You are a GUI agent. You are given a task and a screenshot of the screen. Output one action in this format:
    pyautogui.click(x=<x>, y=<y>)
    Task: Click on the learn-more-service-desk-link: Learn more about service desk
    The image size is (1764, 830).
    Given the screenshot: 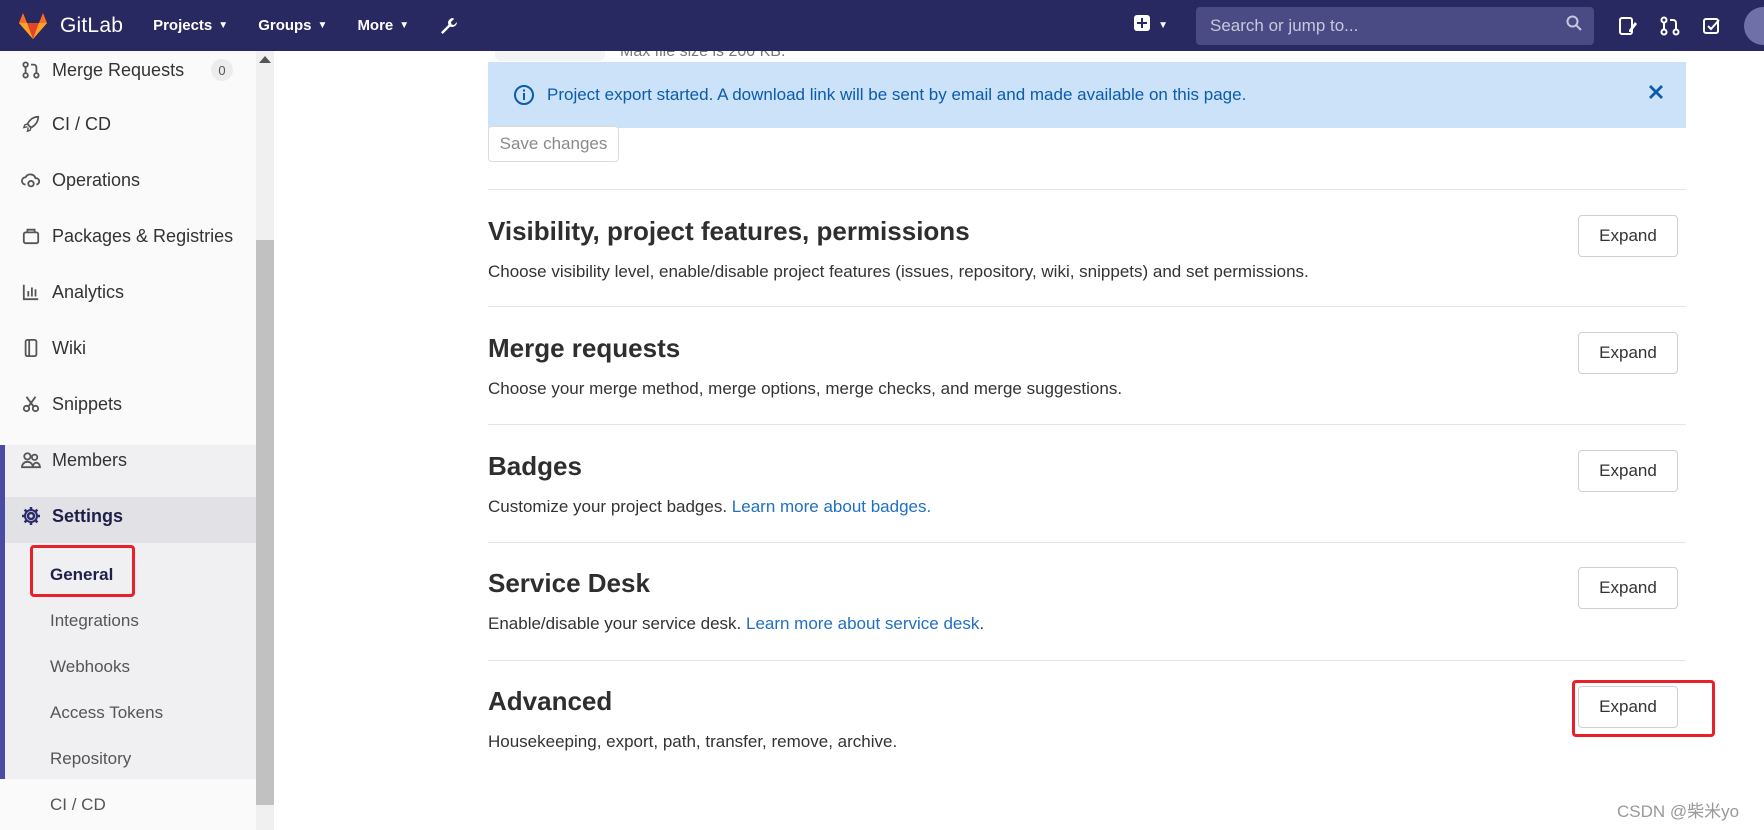 What is the action you would take?
    pyautogui.click(x=862, y=623)
    